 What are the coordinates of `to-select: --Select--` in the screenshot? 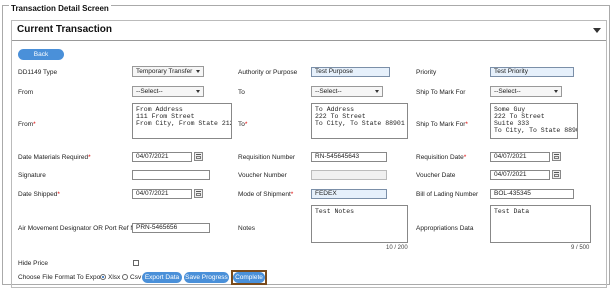 It's located at (347, 91).